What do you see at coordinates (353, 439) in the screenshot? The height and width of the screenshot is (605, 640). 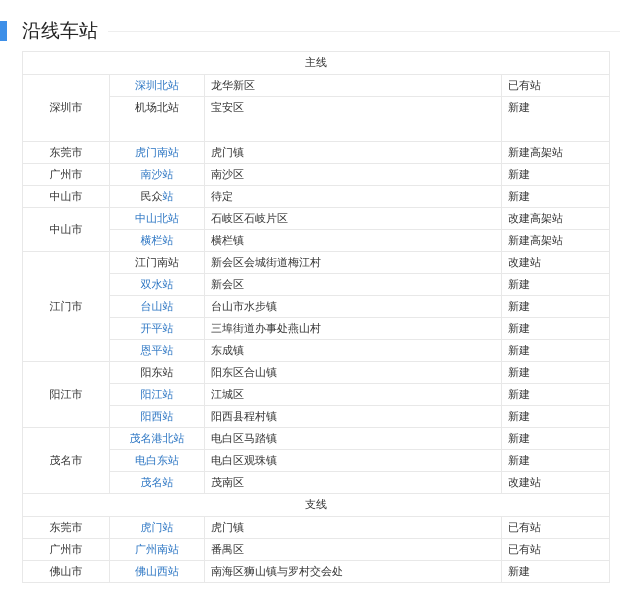 I see `location-cell: 电白区马踏镇` at bounding box center [353, 439].